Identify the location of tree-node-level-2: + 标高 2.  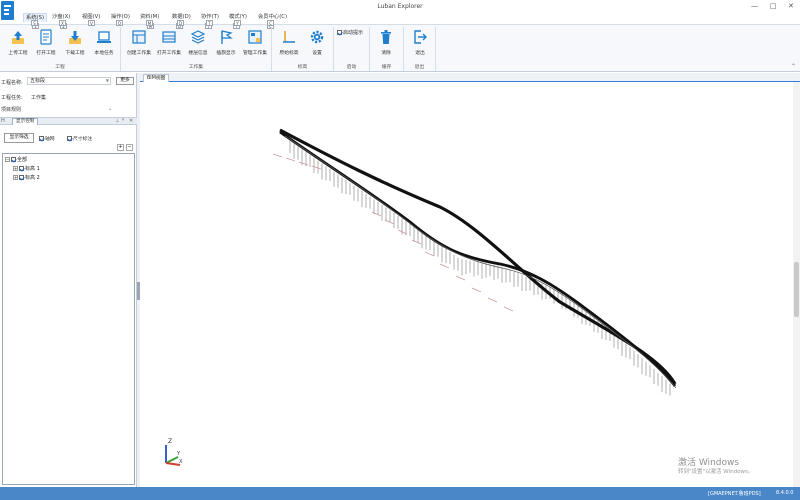
(26, 177).